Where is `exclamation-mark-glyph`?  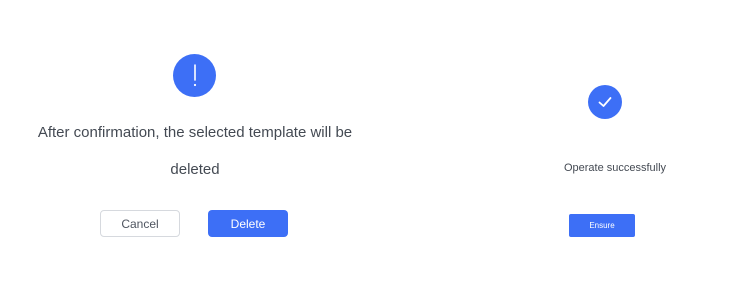 exclamation-mark-glyph is located at coordinates (194, 74).